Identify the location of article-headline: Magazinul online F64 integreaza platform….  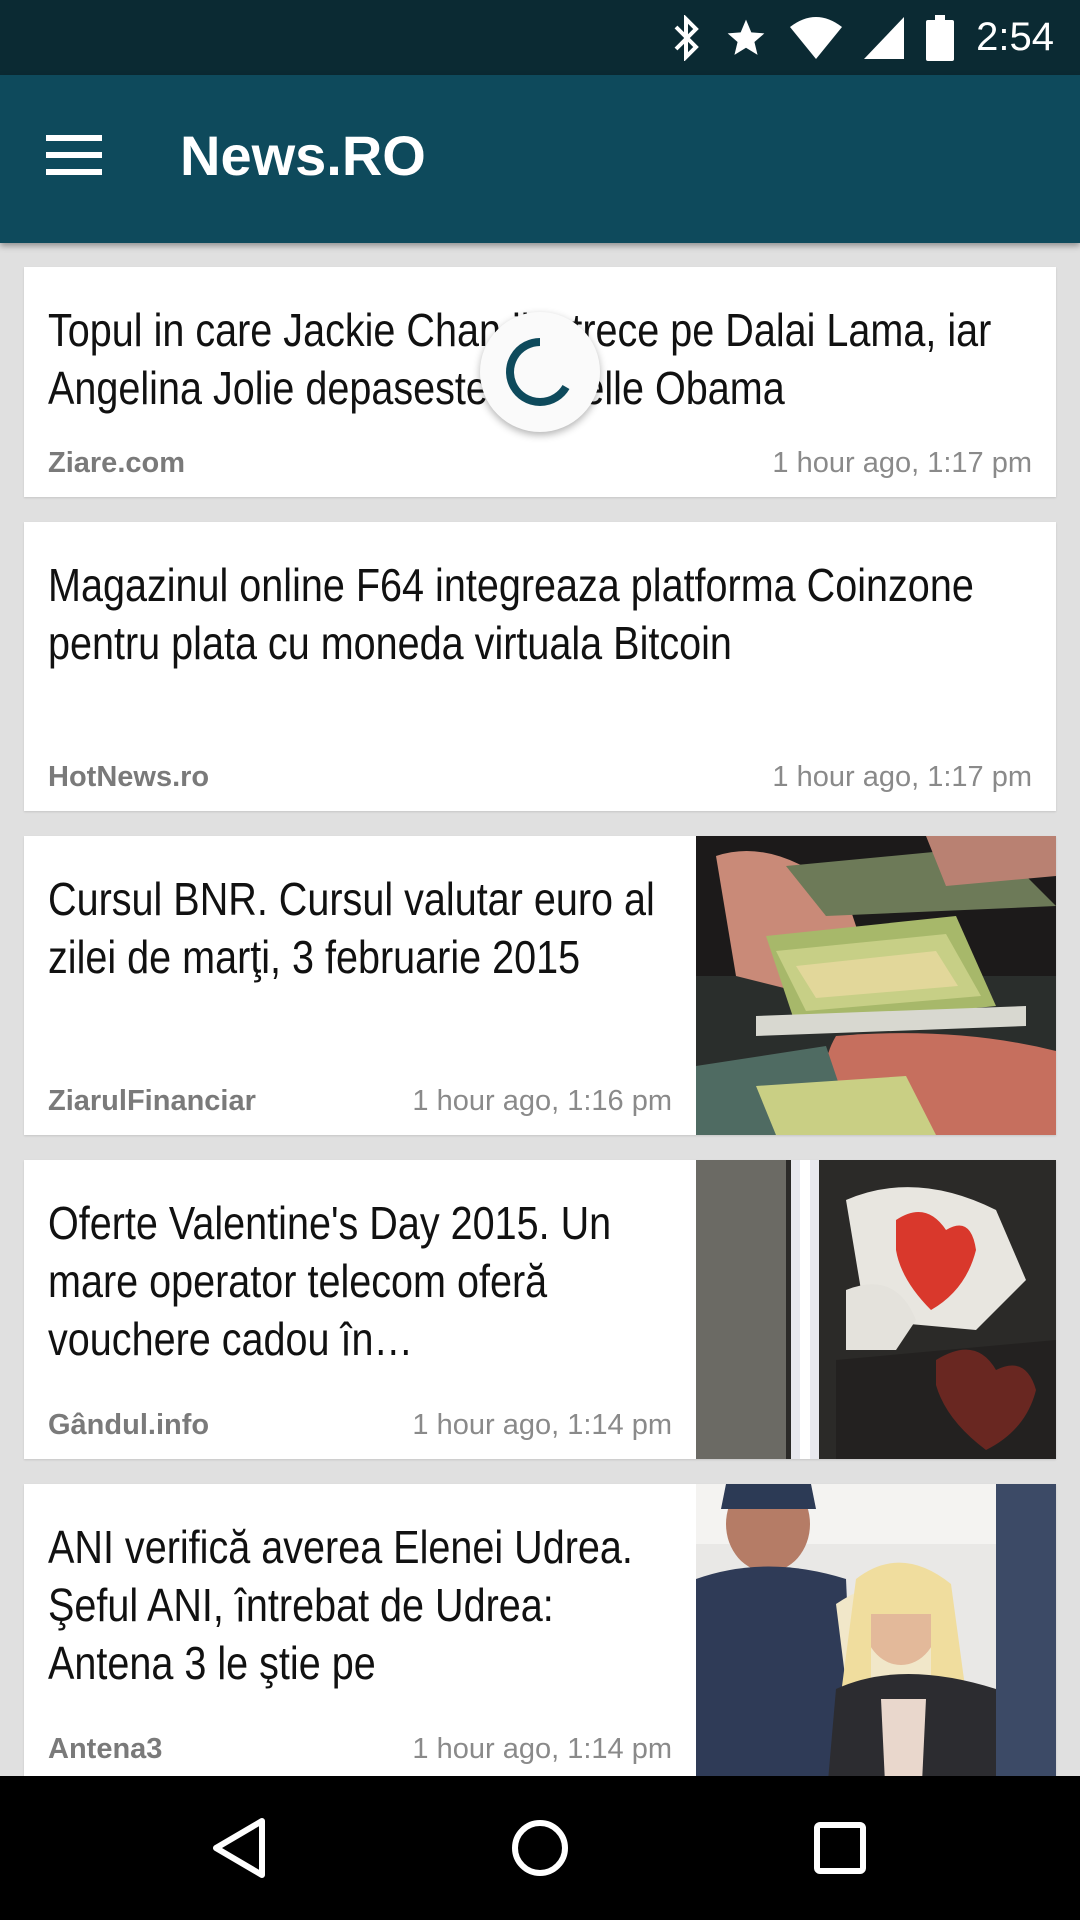
(511, 614).